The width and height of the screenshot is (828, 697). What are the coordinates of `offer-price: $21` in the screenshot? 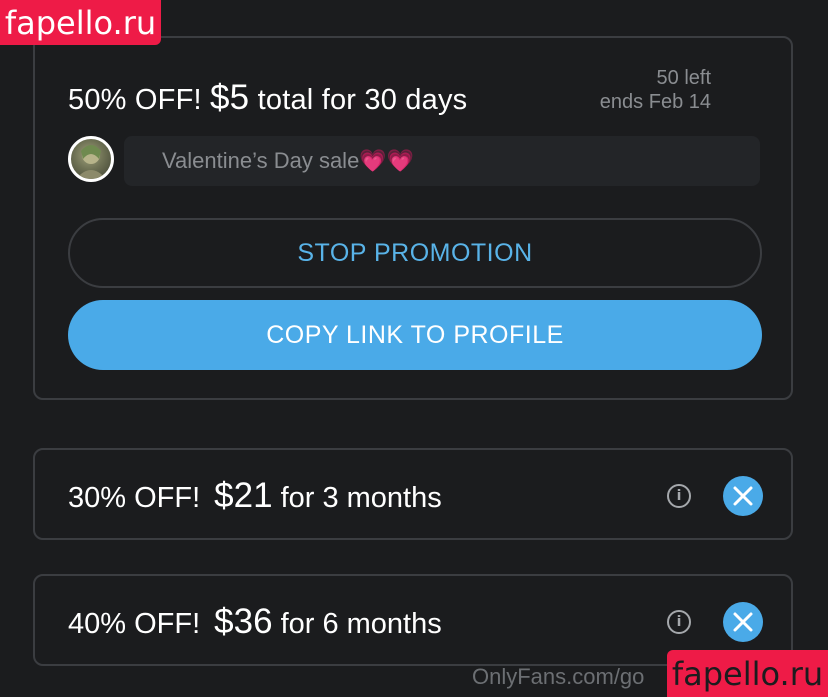 It's located at (243, 495).